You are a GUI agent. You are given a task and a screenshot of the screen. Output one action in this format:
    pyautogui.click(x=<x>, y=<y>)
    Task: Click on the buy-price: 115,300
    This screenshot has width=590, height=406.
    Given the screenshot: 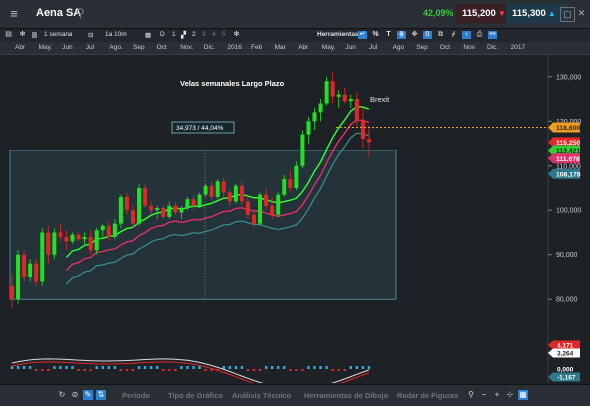 What is the action you would take?
    pyautogui.click(x=529, y=13)
    